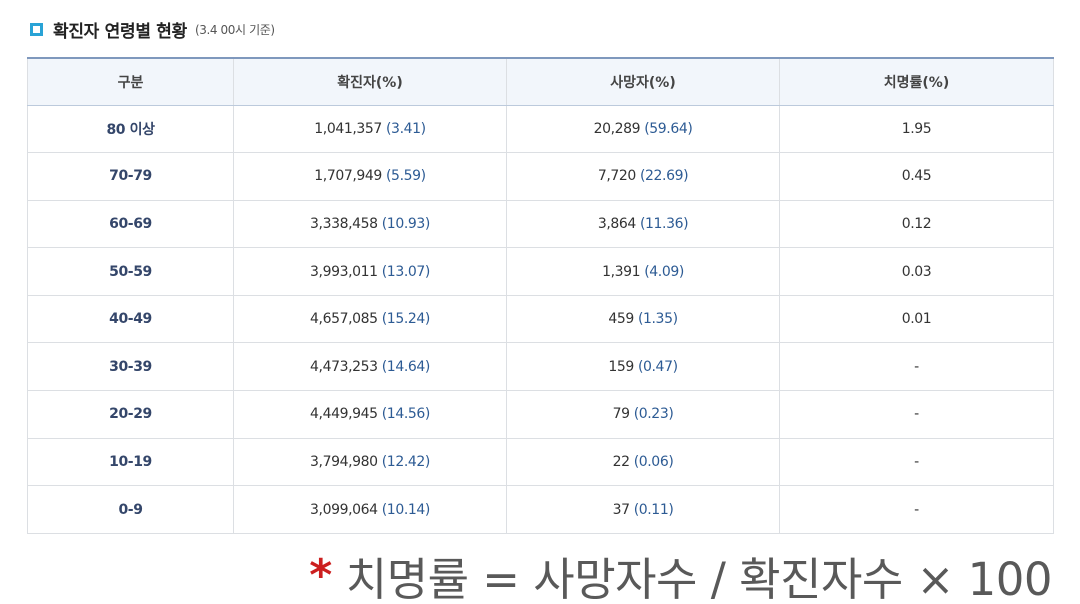 The height and width of the screenshot is (604, 1080). Describe the element at coordinates (621, 509) in the screenshot. I see `deaths-count: 37` at that location.